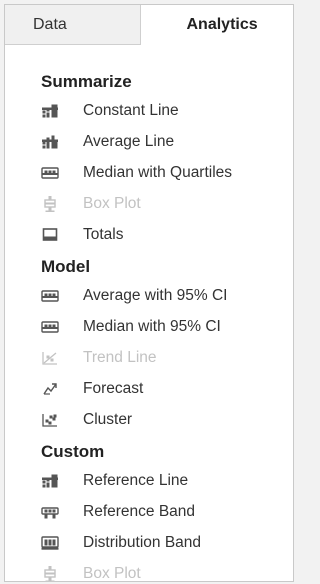 Image resolution: width=320 pixels, height=584 pixels. I want to click on analytics-item-label: Median with 95% CI, so click(152, 326).